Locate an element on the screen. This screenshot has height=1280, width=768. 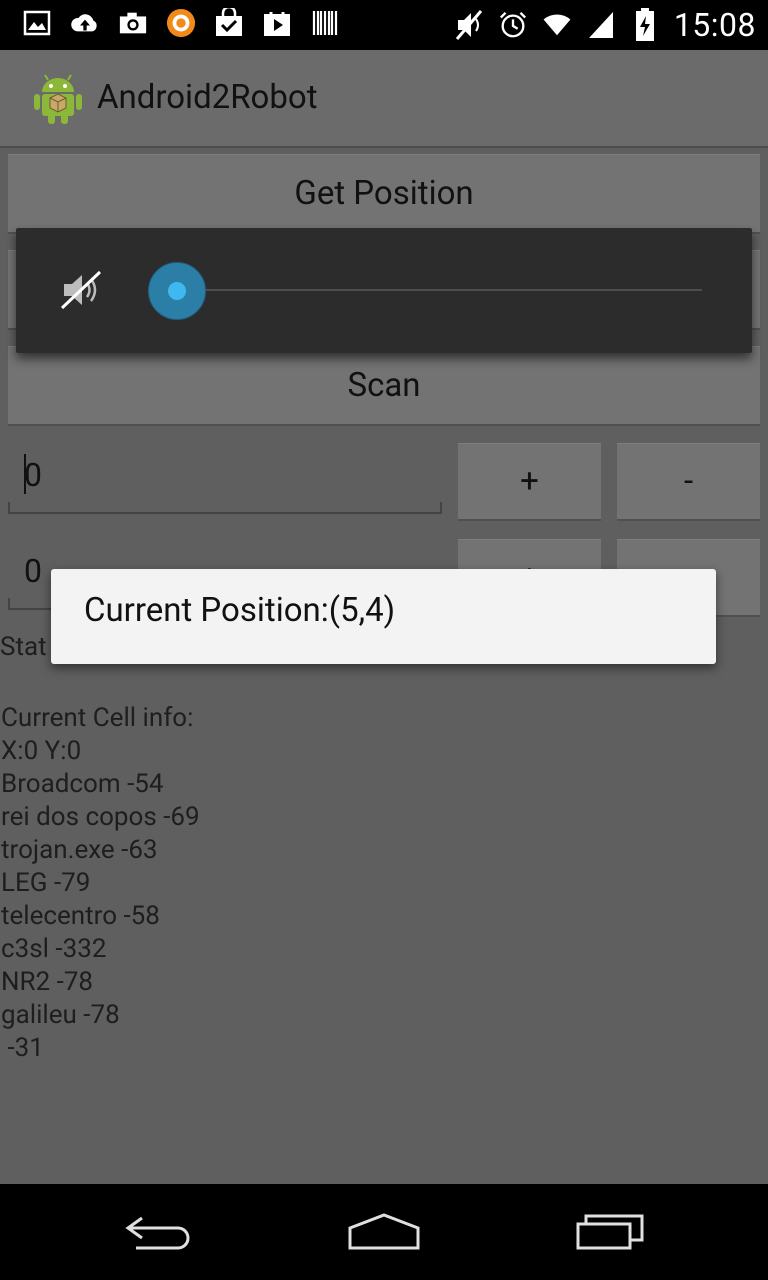
android-robot-icon is located at coordinates (58, 98).